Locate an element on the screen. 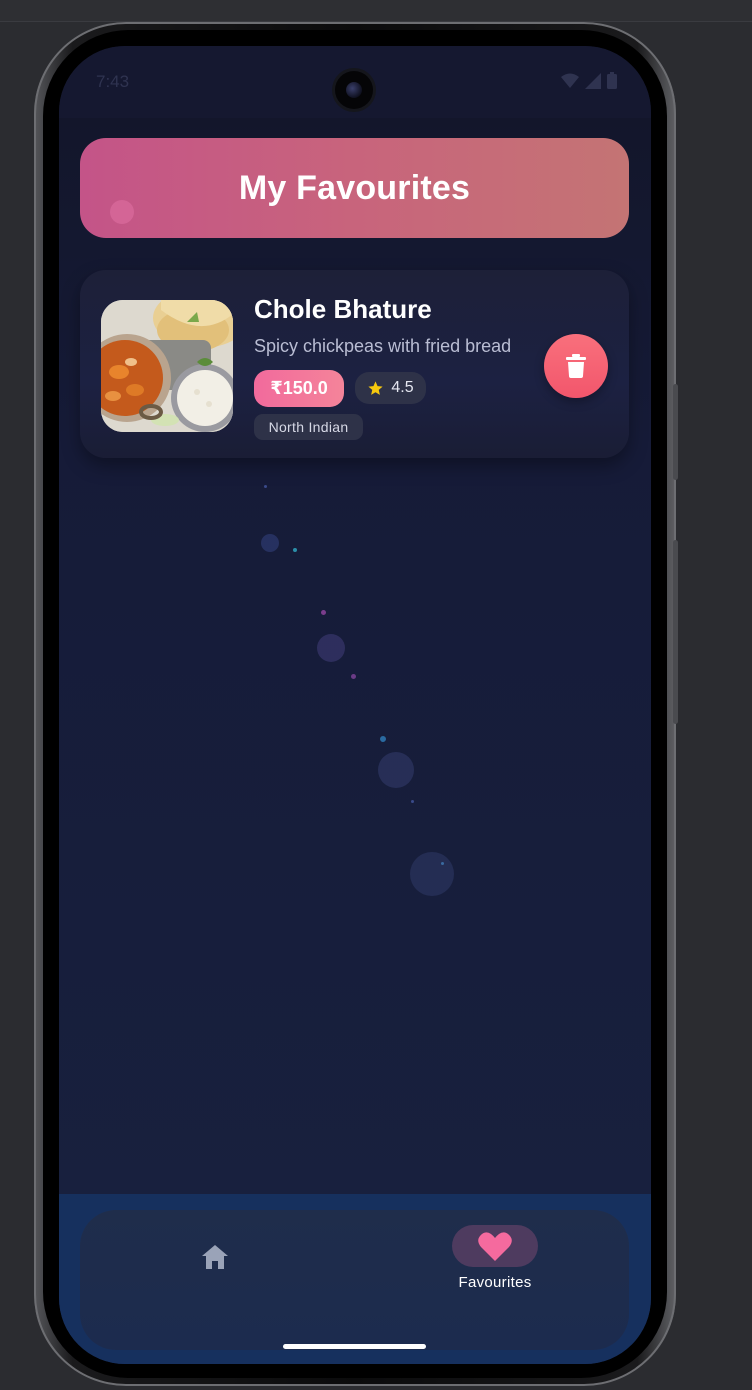  status-bar: 7:43 is located at coordinates (355, 82).